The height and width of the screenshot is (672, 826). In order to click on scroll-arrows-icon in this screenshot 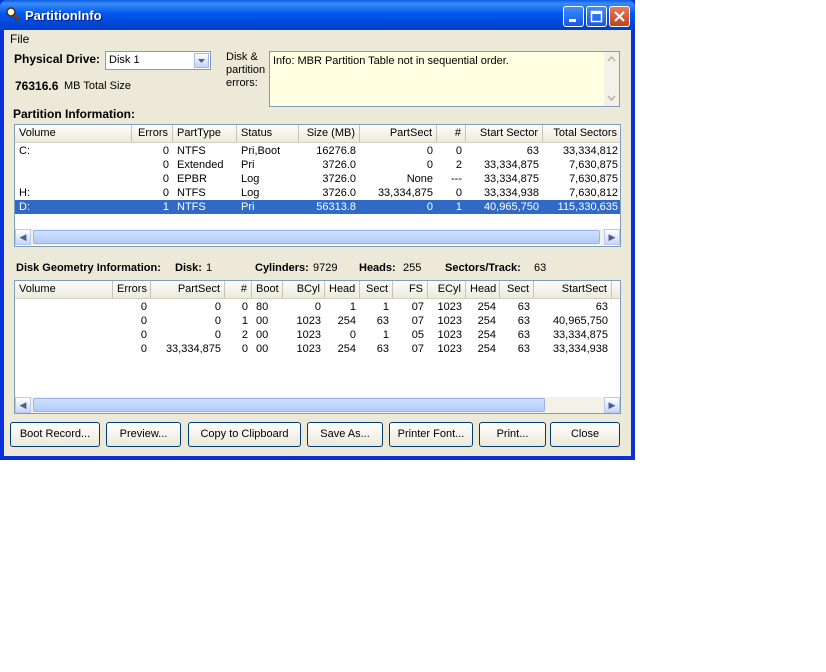, I will do `click(611, 78)`.